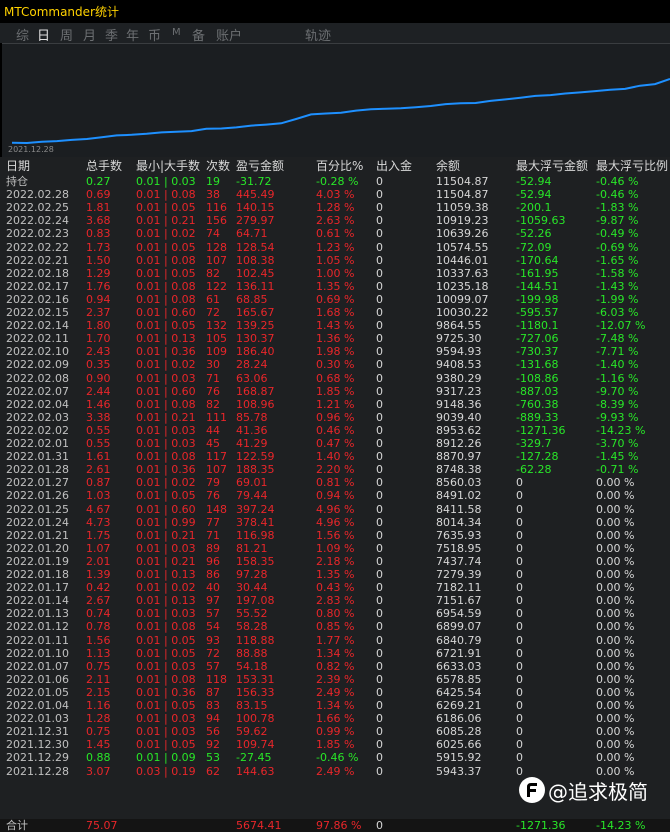  Describe the element at coordinates (335, 166) in the screenshot. I see `table-header: 日期 总手数 最小|大手数 次数 盈亏金额 百分比% 出入金 余额 最大浮亏金额 最大浮亏比例` at that location.